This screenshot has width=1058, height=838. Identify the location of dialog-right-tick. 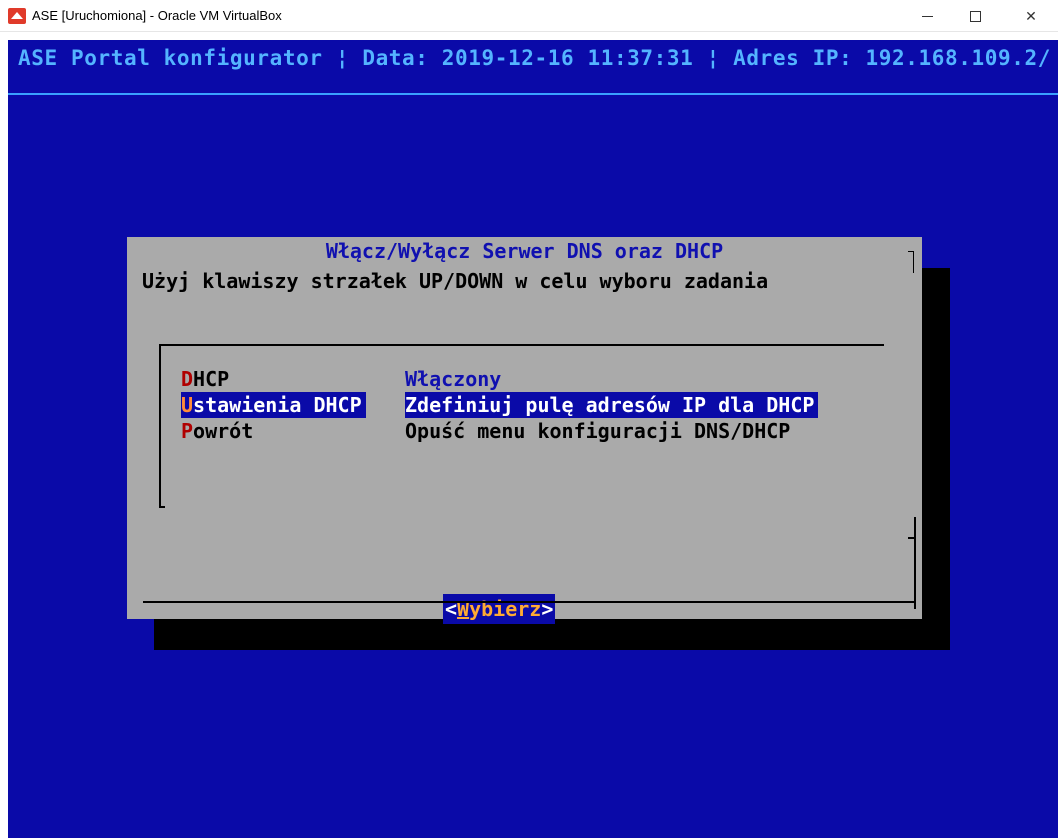
(912, 538).